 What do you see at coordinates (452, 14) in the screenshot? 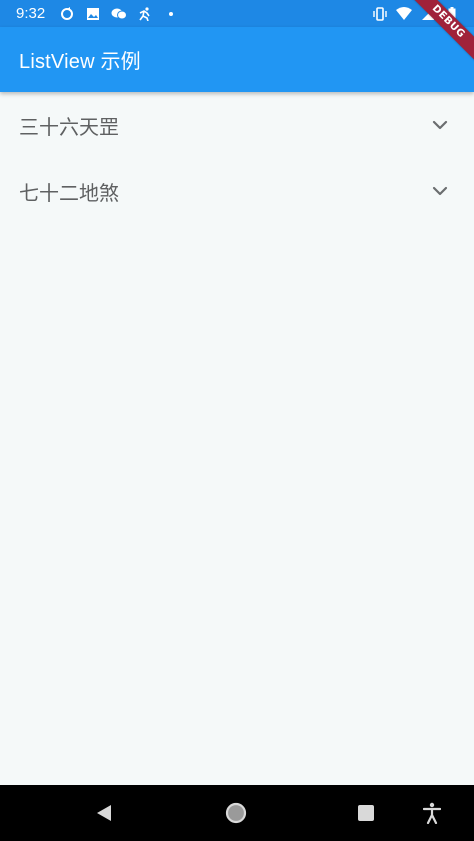
I see `battery-icon` at bounding box center [452, 14].